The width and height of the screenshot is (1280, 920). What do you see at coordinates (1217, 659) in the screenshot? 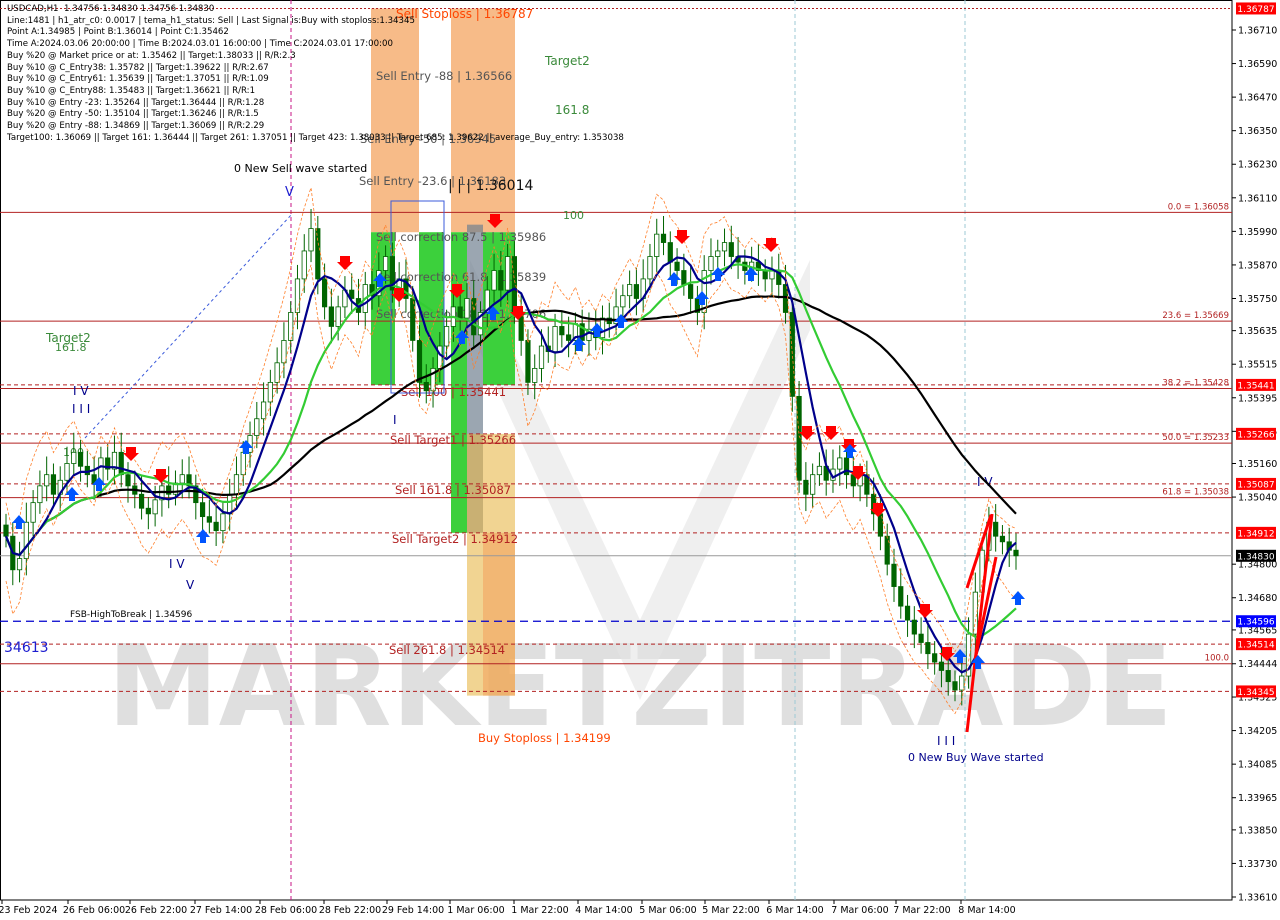
I see `fib-level-label: 100.0` at bounding box center [1217, 659].